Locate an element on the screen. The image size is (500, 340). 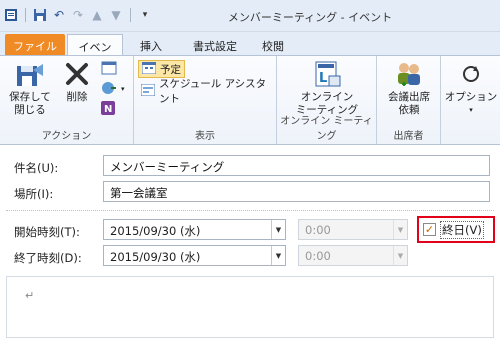
tab-event: イベント is located at coordinates (95, 52).